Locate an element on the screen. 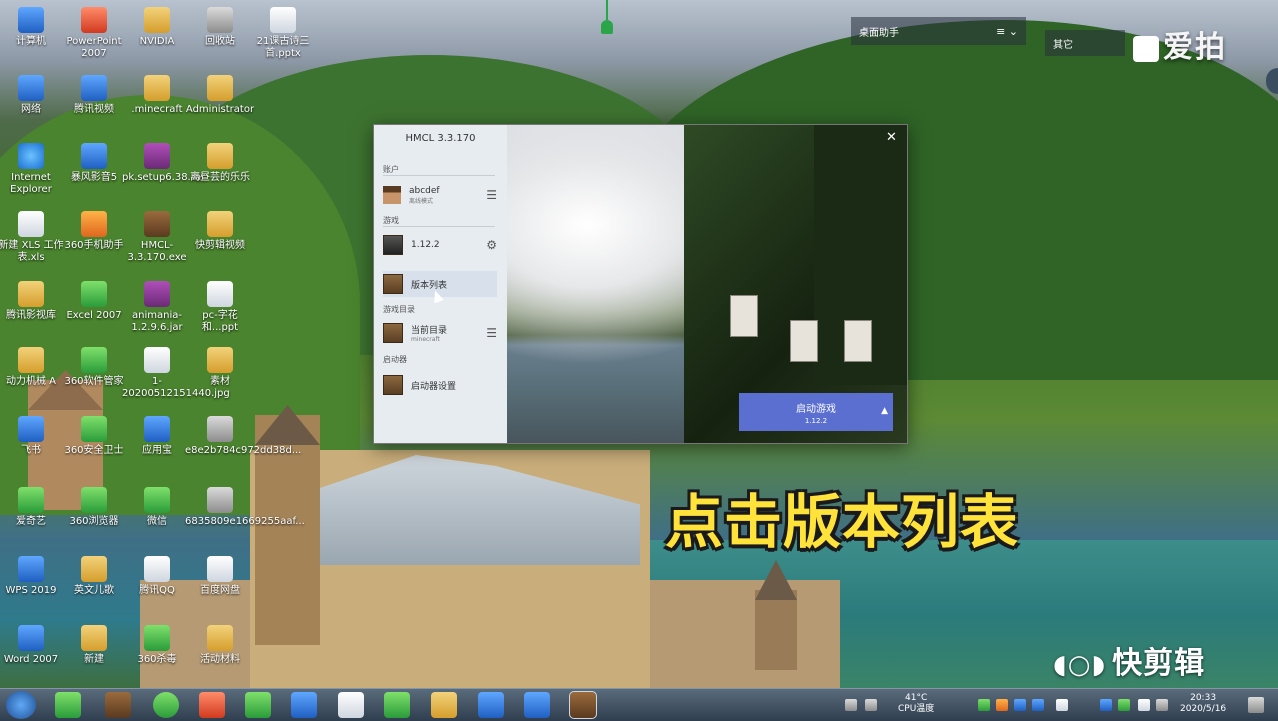  desktop-icon: 新建 XLS 工作表.xls is located at coordinates (33, 237).